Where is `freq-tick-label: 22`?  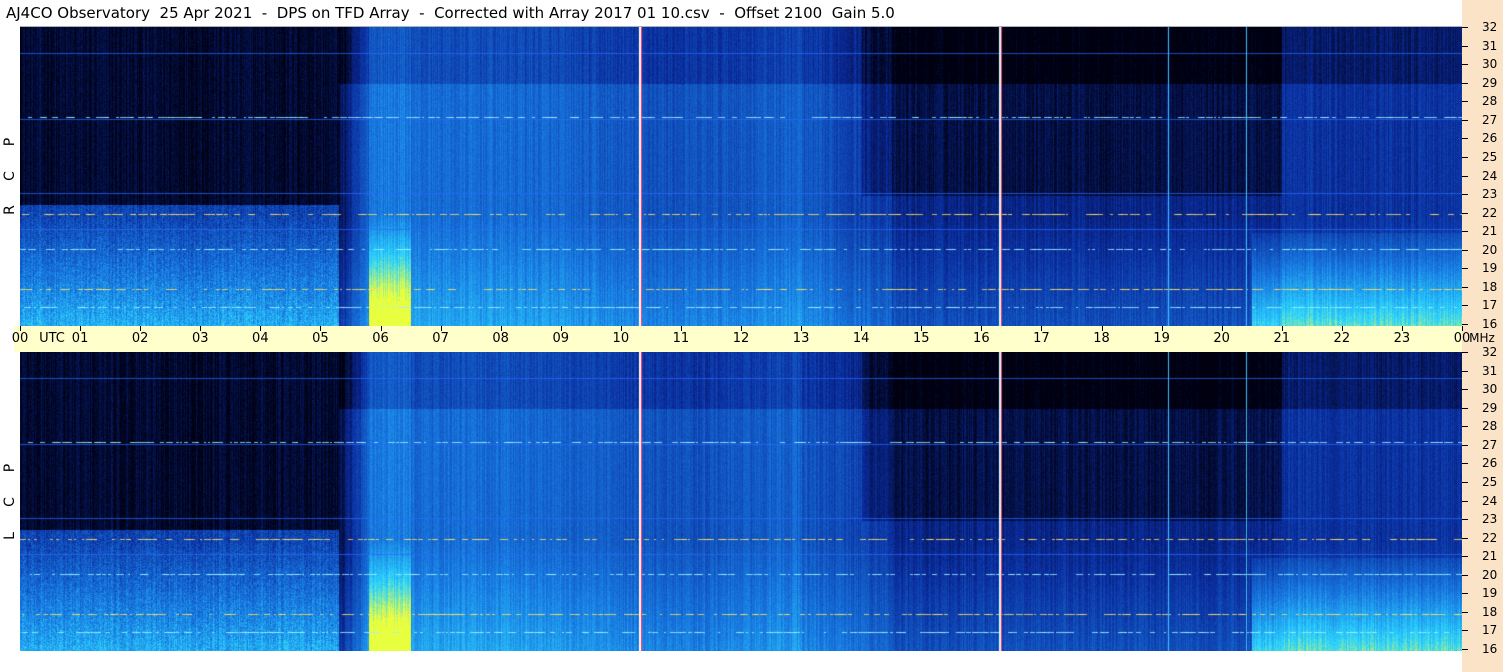 freq-tick-label: 22 is located at coordinates (1490, 212).